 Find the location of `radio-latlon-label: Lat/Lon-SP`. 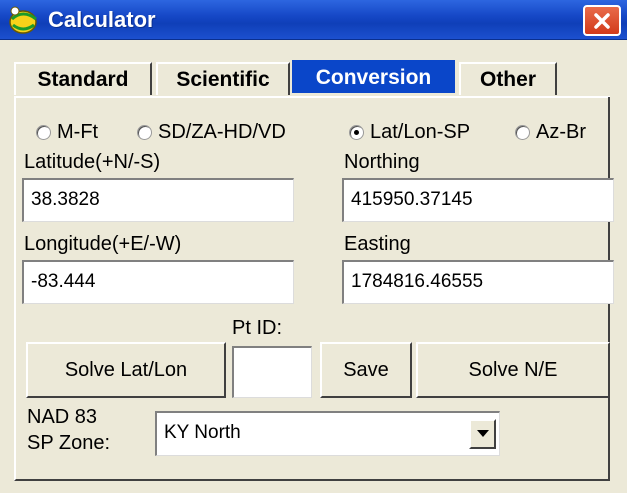

radio-latlon-label: Lat/Lon-SP is located at coordinates (420, 131).